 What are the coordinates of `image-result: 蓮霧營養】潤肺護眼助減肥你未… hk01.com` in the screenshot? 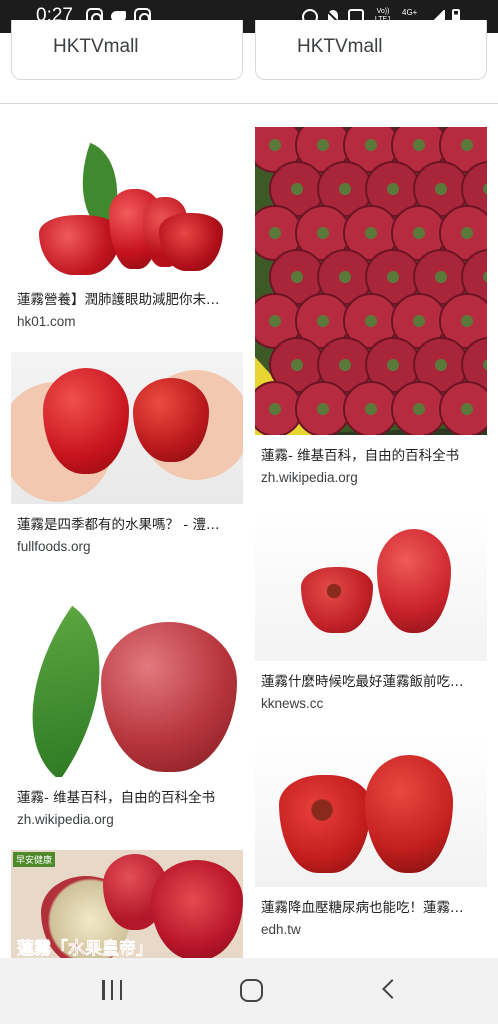 It's located at (127, 228).